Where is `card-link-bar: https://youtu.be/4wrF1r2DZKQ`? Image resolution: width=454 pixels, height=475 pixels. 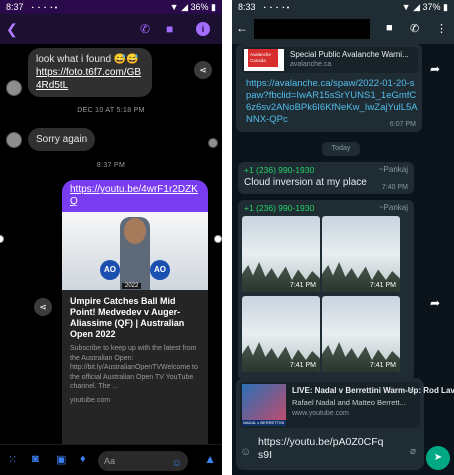
card-link-bar: https://youtu.be/4wrF1r2DZKQ is located at coordinates (135, 196).